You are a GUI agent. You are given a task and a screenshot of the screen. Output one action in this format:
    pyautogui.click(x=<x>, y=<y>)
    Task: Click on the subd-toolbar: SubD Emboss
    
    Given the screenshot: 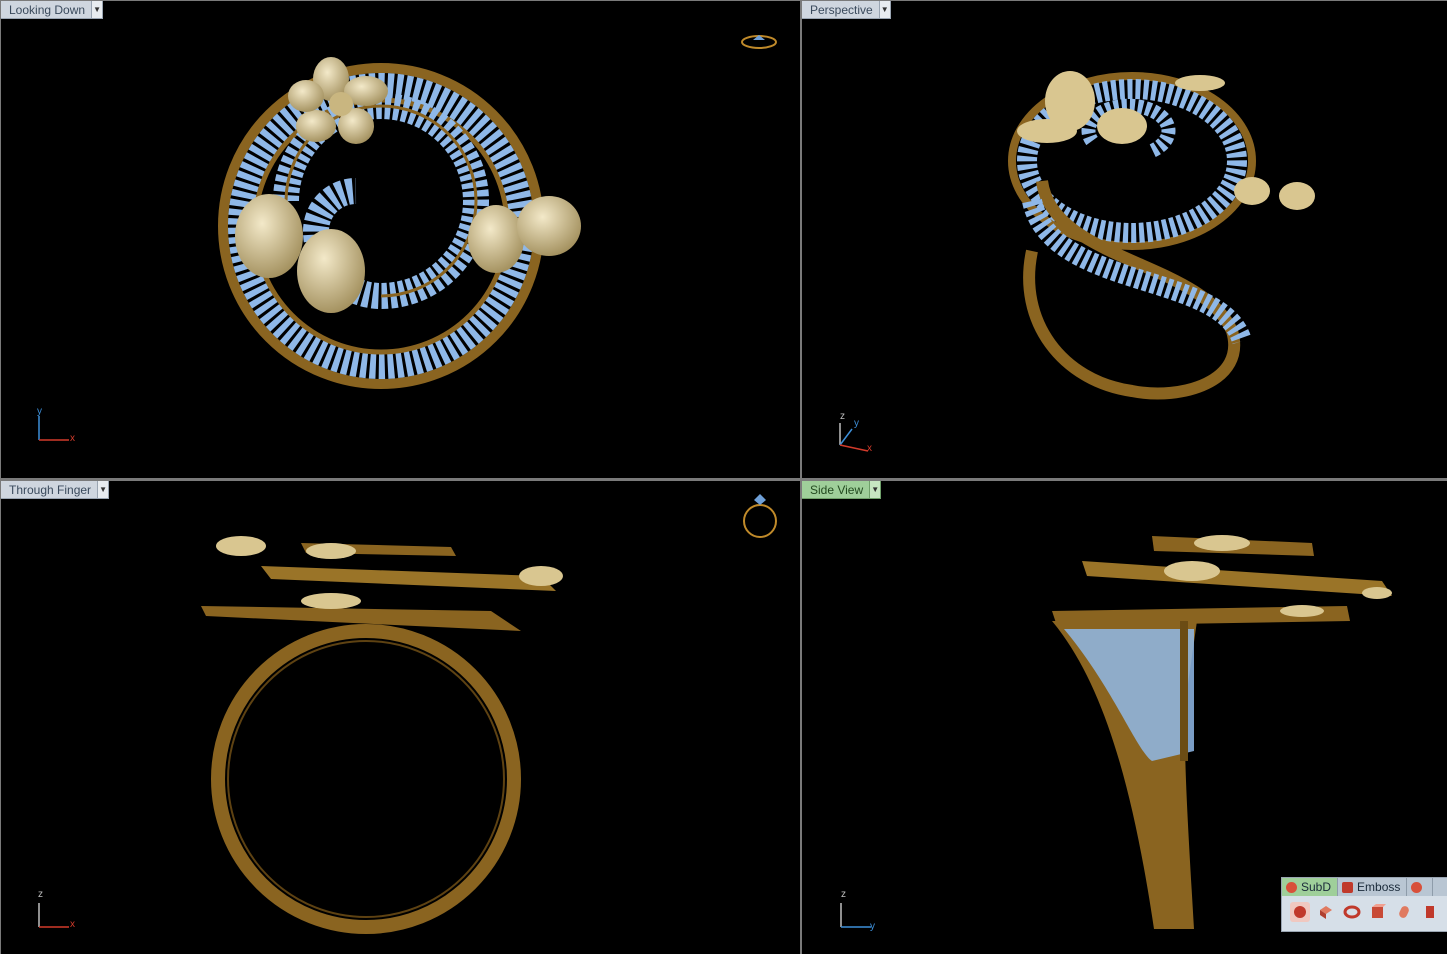 What is the action you would take?
    pyautogui.click(x=1364, y=904)
    